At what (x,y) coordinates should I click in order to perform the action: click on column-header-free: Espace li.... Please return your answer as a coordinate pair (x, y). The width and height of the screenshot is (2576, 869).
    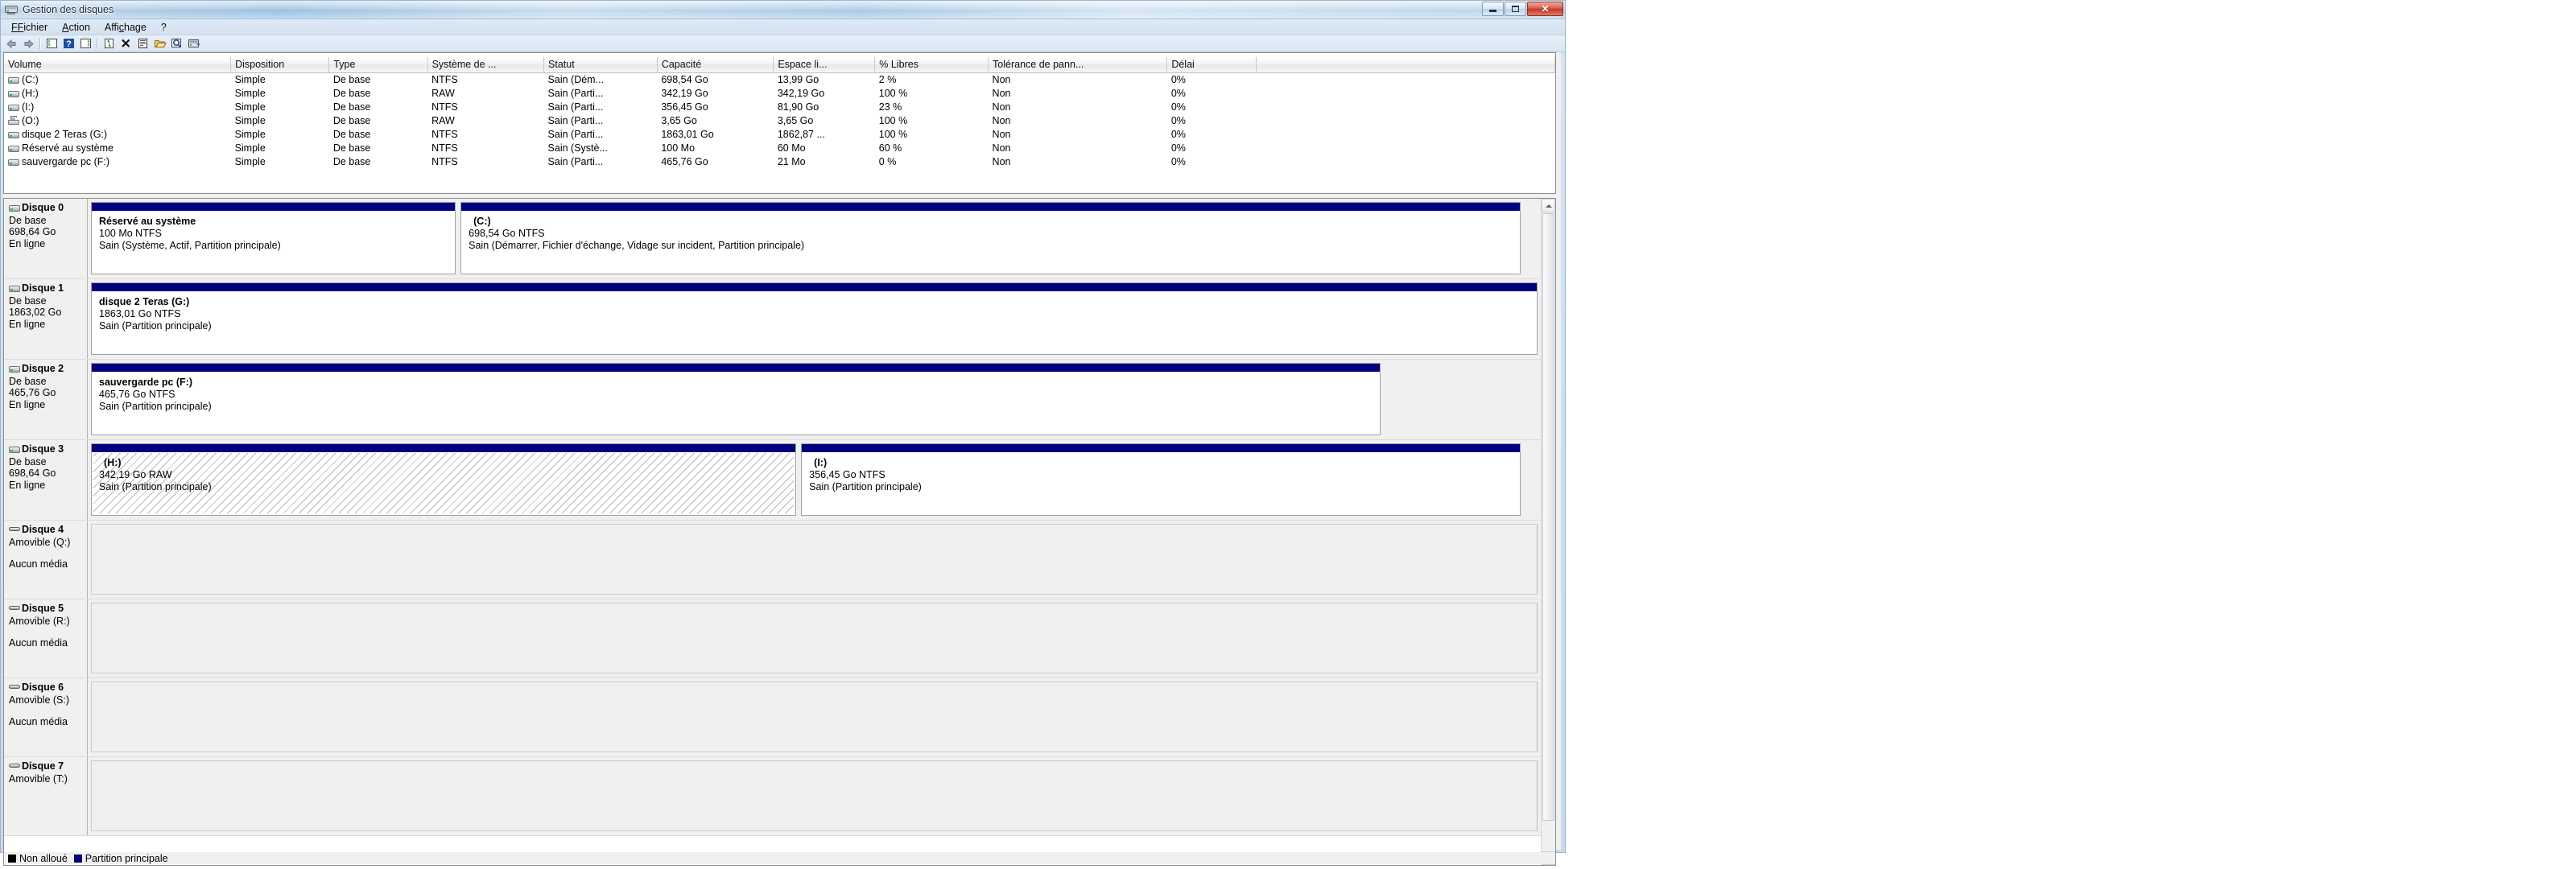
    Looking at the image, I should click on (824, 65).